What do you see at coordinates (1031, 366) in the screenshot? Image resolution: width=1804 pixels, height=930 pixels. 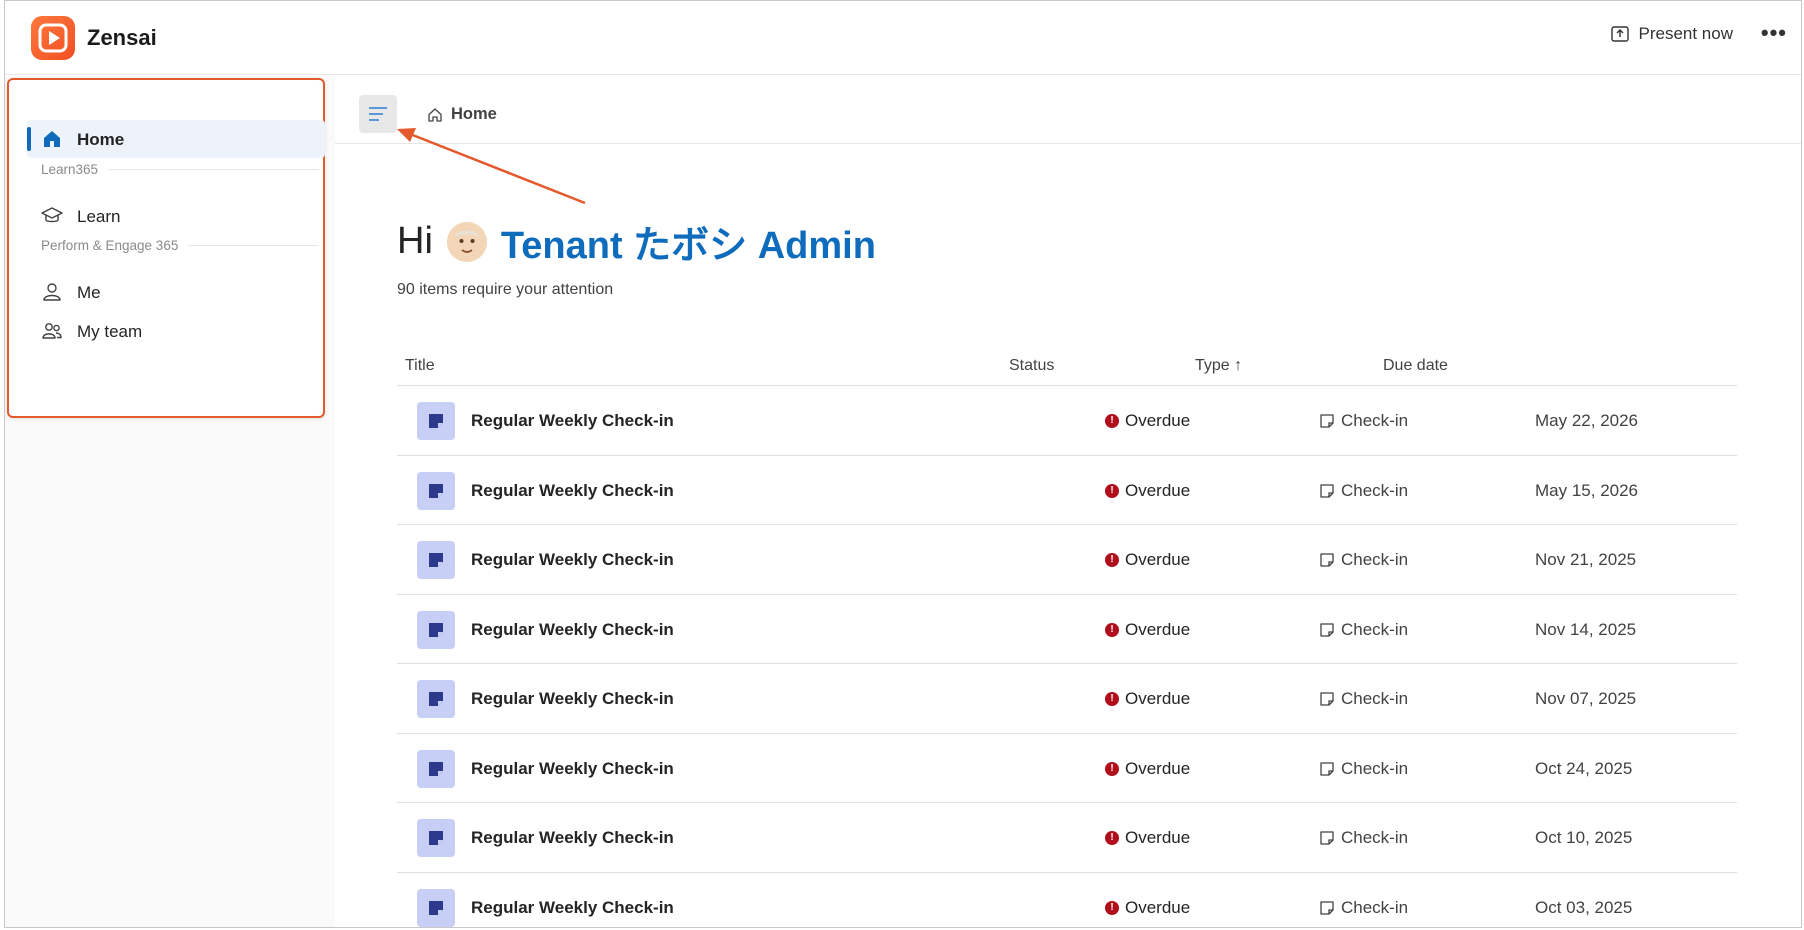 I see `column-header-status: Status` at bounding box center [1031, 366].